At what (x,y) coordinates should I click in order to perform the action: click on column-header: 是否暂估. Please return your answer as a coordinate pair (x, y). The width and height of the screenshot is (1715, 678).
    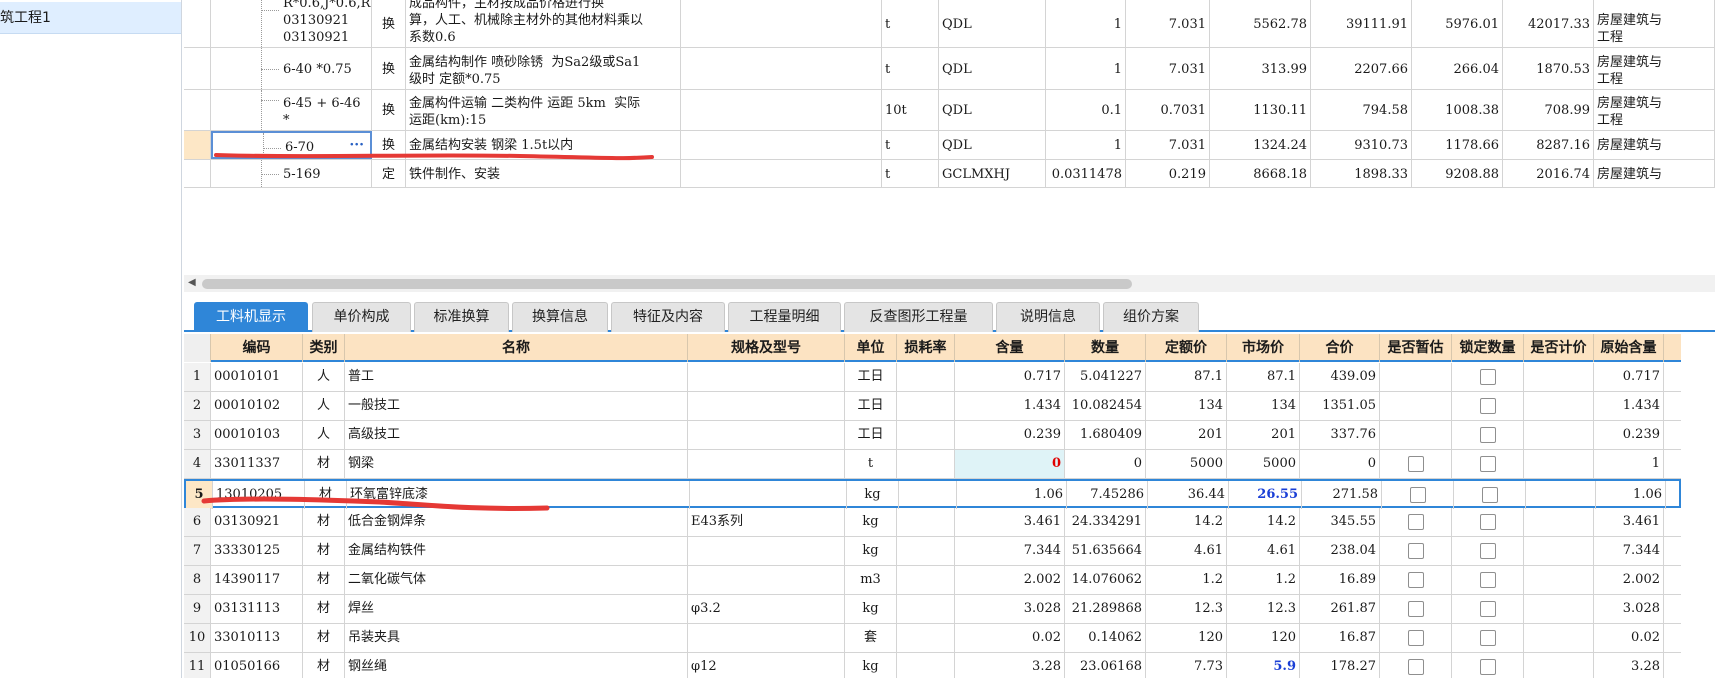
    Looking at the image, I should click on (1416, 348).